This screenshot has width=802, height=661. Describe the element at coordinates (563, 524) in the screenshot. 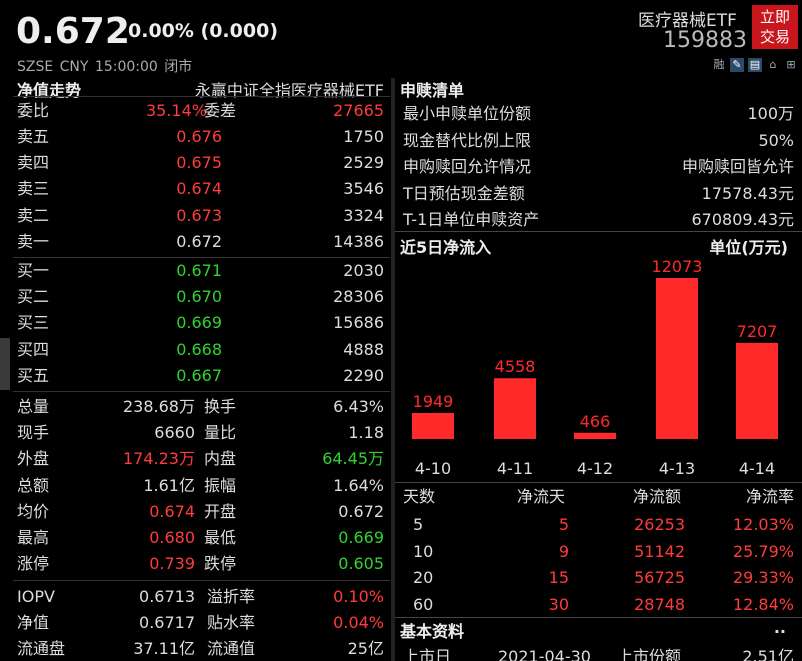

I see `flow-flowdays: 5` at that location.